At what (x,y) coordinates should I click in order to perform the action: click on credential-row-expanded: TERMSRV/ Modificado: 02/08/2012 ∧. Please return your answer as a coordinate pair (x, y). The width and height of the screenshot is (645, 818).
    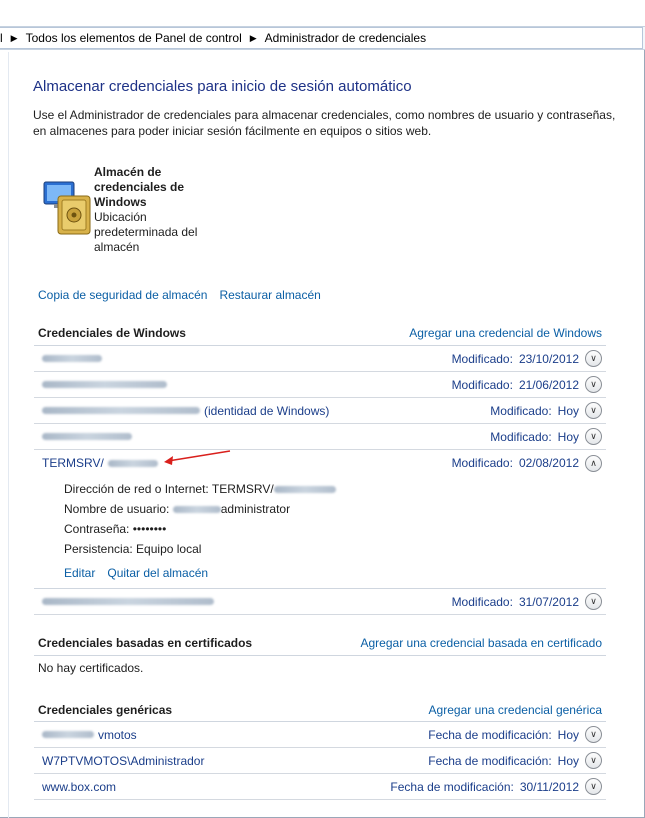
    Looking at the image, I should click on (320, 463).